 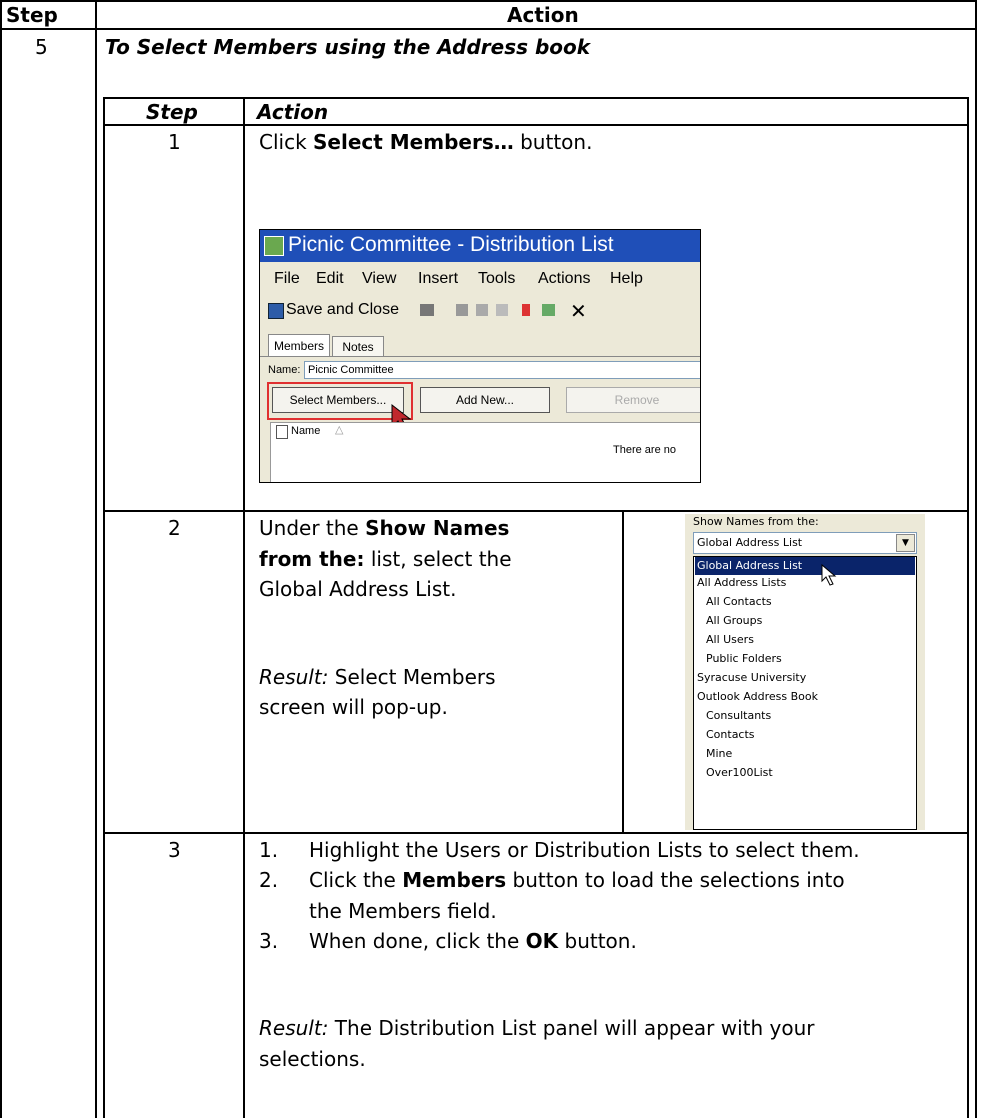 What do you see at coordinates (739, 601) in the screenshot?
I see `option-all-contacts: All Contacts` at bounding box center [739, 601].